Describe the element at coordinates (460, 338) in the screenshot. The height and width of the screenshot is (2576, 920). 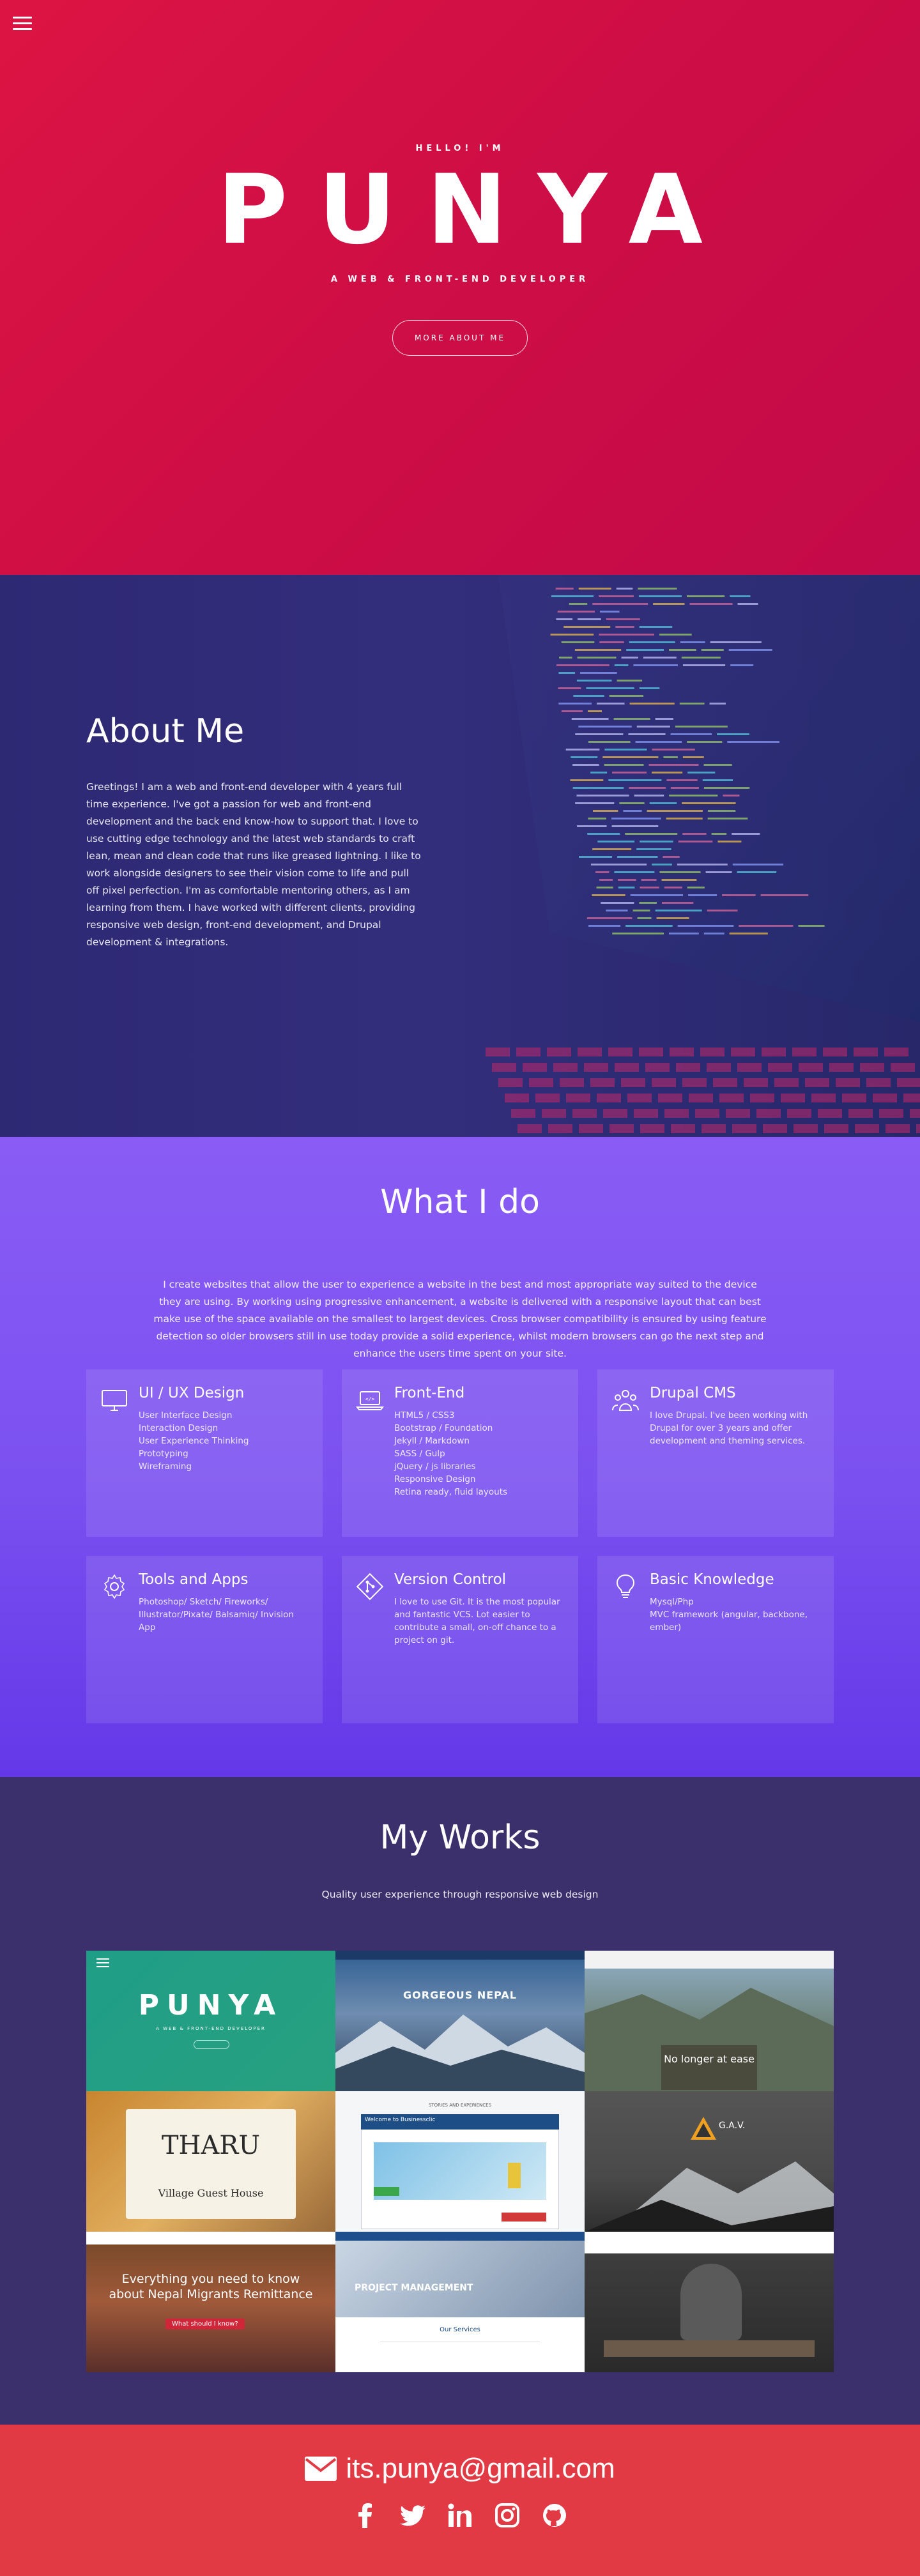
I see `more-about-me-button: MORE ABOUT ME` at that location.